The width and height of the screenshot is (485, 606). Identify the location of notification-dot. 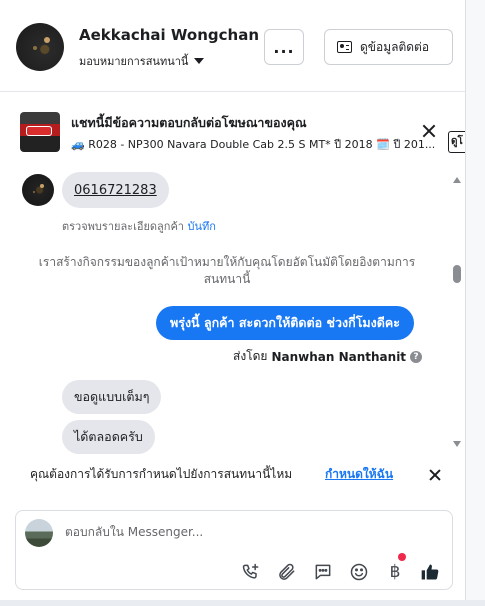
(402, 557).